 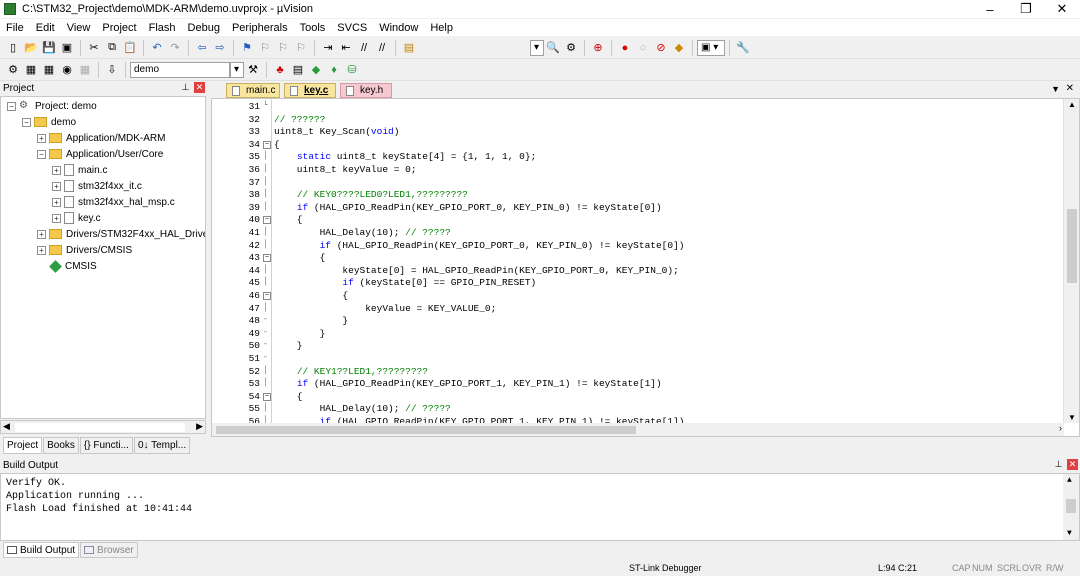 I want to click on target-select-dropdown: ▾, so click(x=237, y=69).